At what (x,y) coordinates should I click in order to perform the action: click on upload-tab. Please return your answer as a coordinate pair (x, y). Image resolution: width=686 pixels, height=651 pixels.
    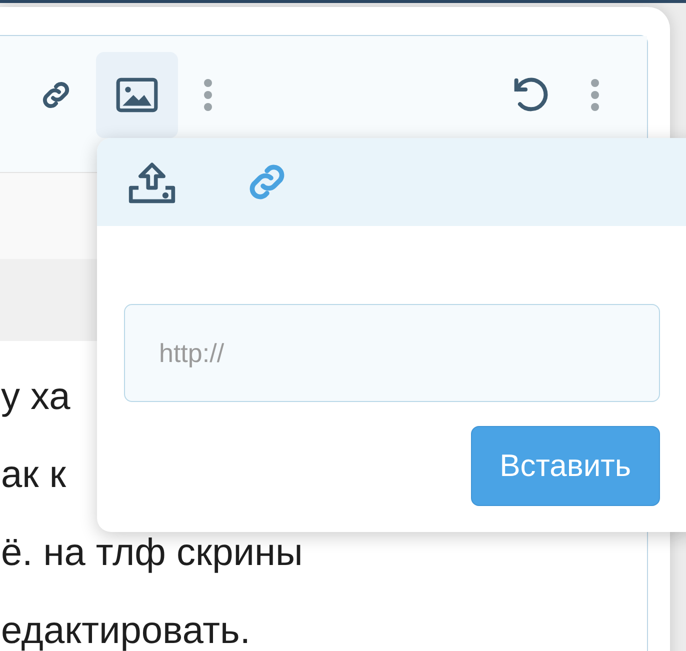
    Looking at the image, I should click on (152, 182).